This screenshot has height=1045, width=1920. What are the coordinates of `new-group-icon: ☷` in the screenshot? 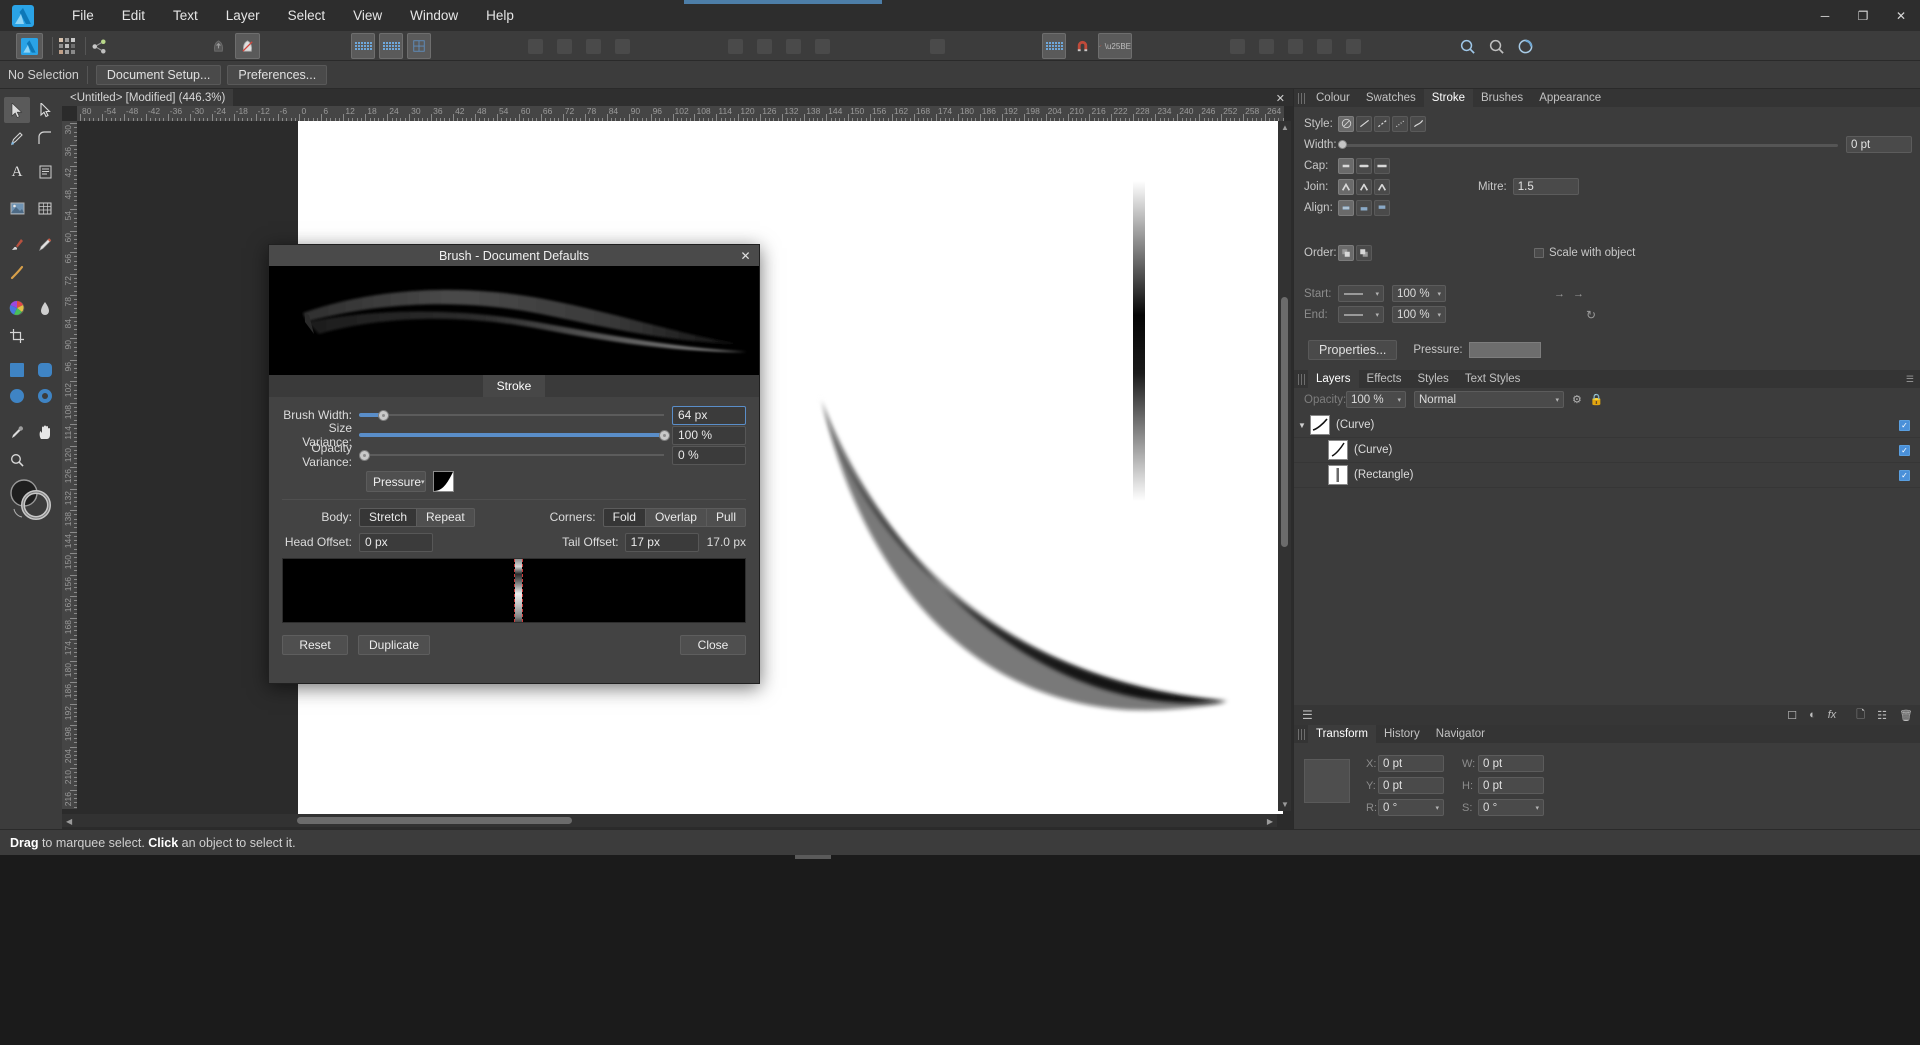 It's located at (1882, 715).